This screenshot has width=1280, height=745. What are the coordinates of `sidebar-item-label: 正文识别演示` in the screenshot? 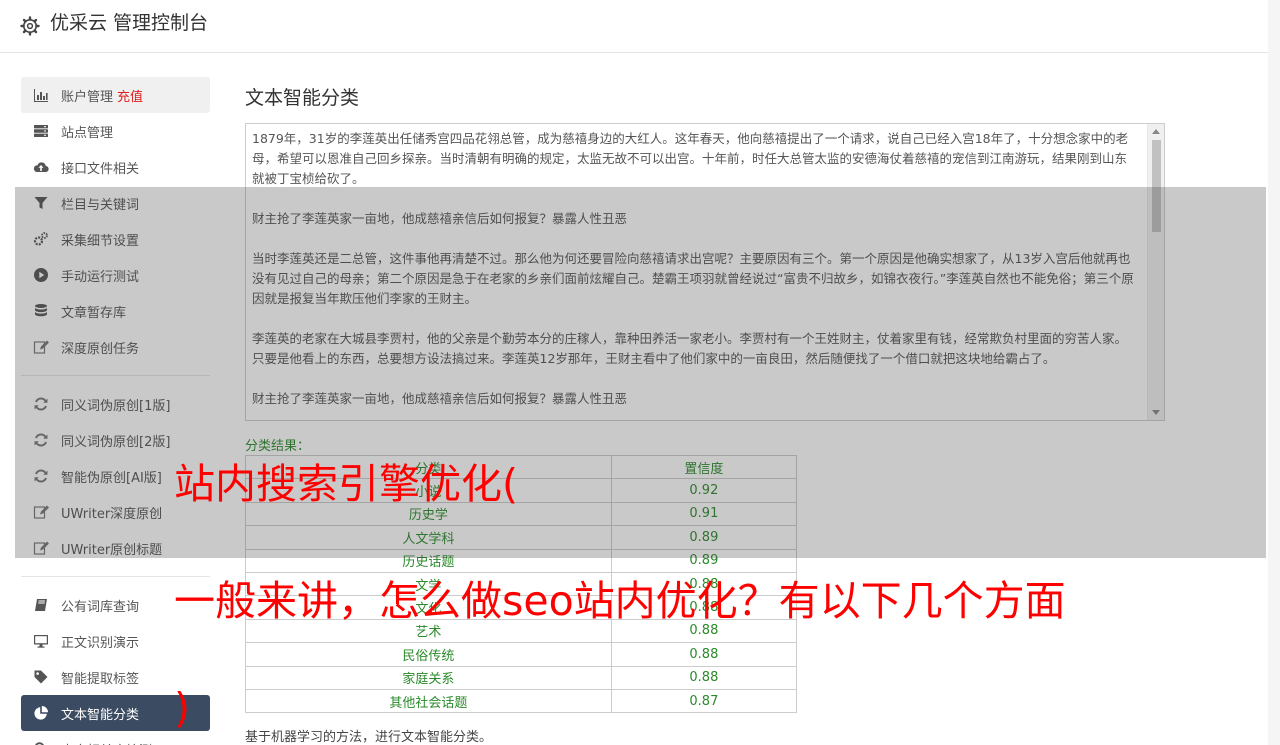 It's located at (100, 643).